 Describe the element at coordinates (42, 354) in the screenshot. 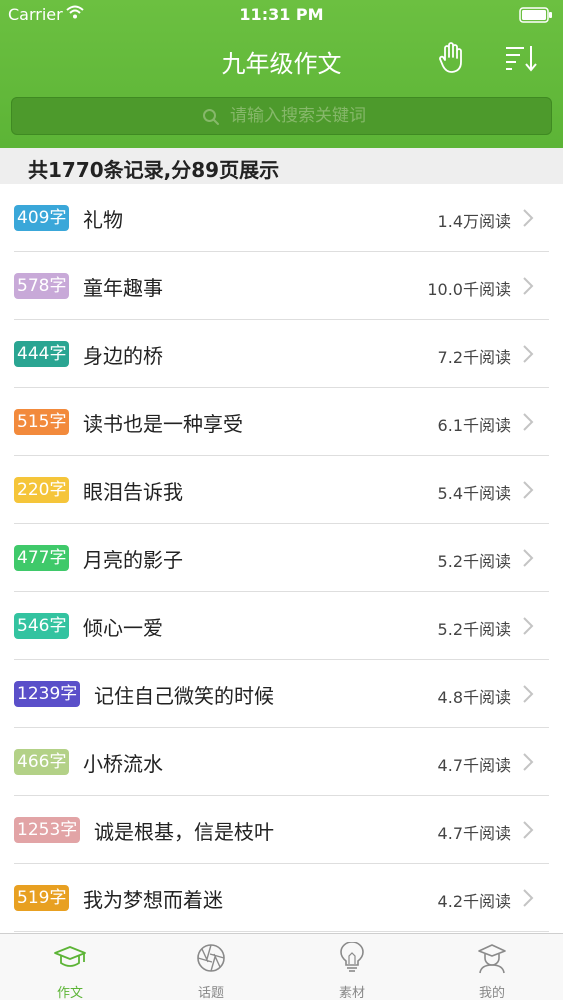

I see `word-count-badge: 444字` at that location.